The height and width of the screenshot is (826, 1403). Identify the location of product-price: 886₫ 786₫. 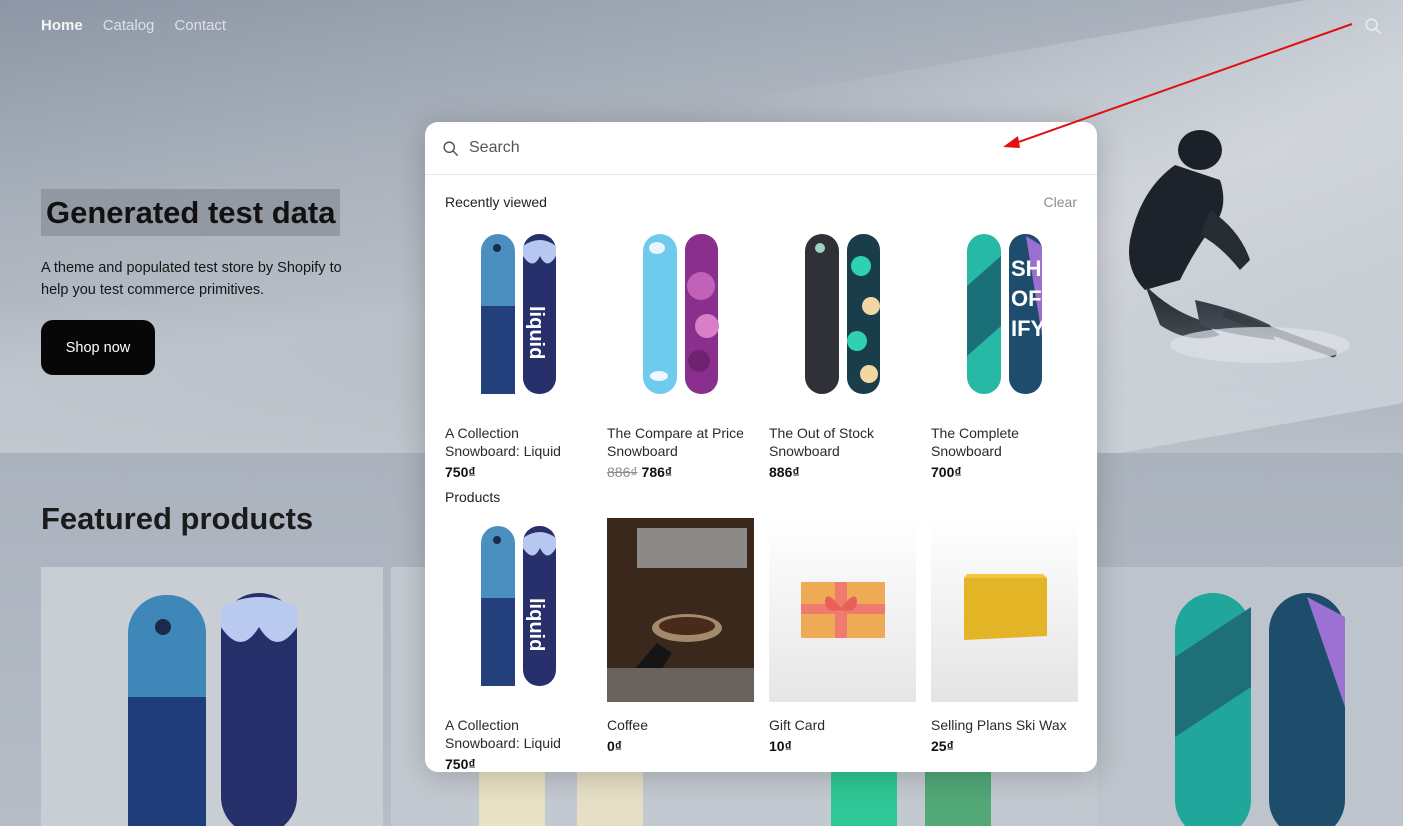
(640, 472).